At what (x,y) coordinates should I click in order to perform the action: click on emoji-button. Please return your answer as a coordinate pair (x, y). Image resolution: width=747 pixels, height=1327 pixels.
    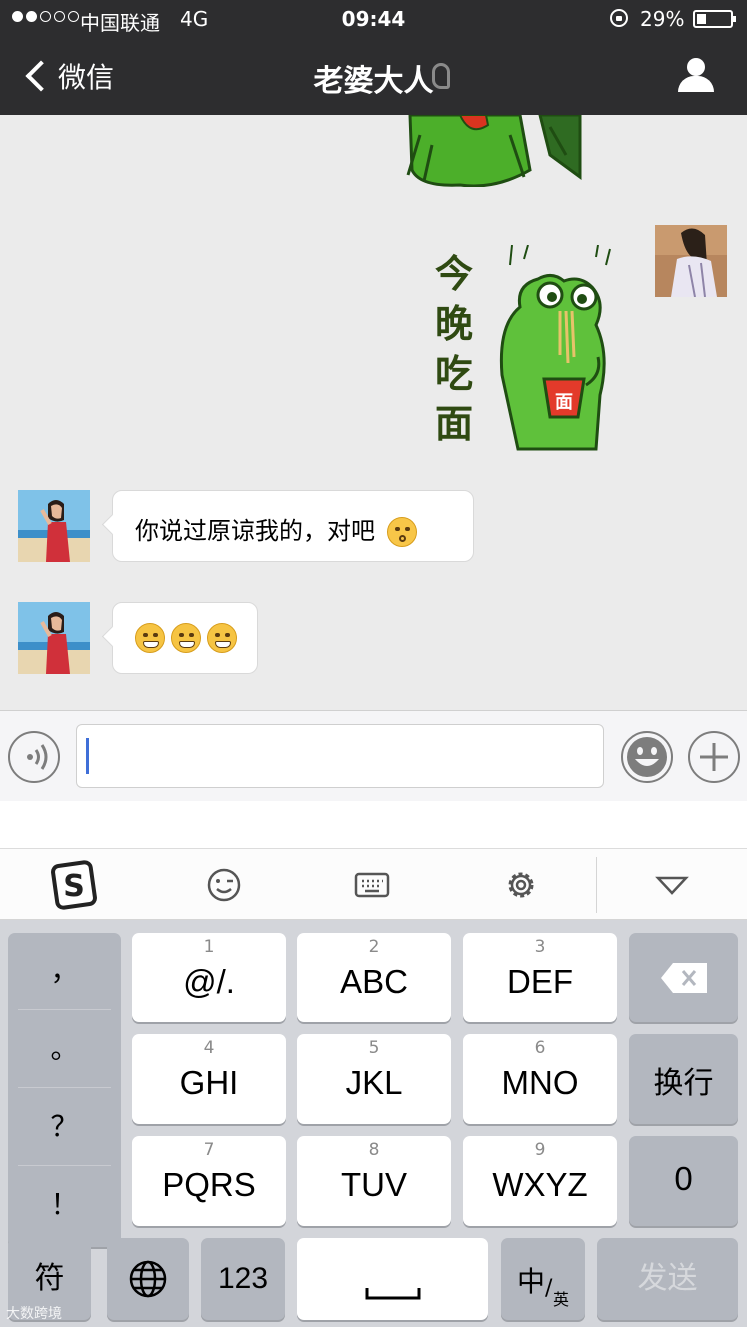
    Looking at the image, I should click on (647, 757).